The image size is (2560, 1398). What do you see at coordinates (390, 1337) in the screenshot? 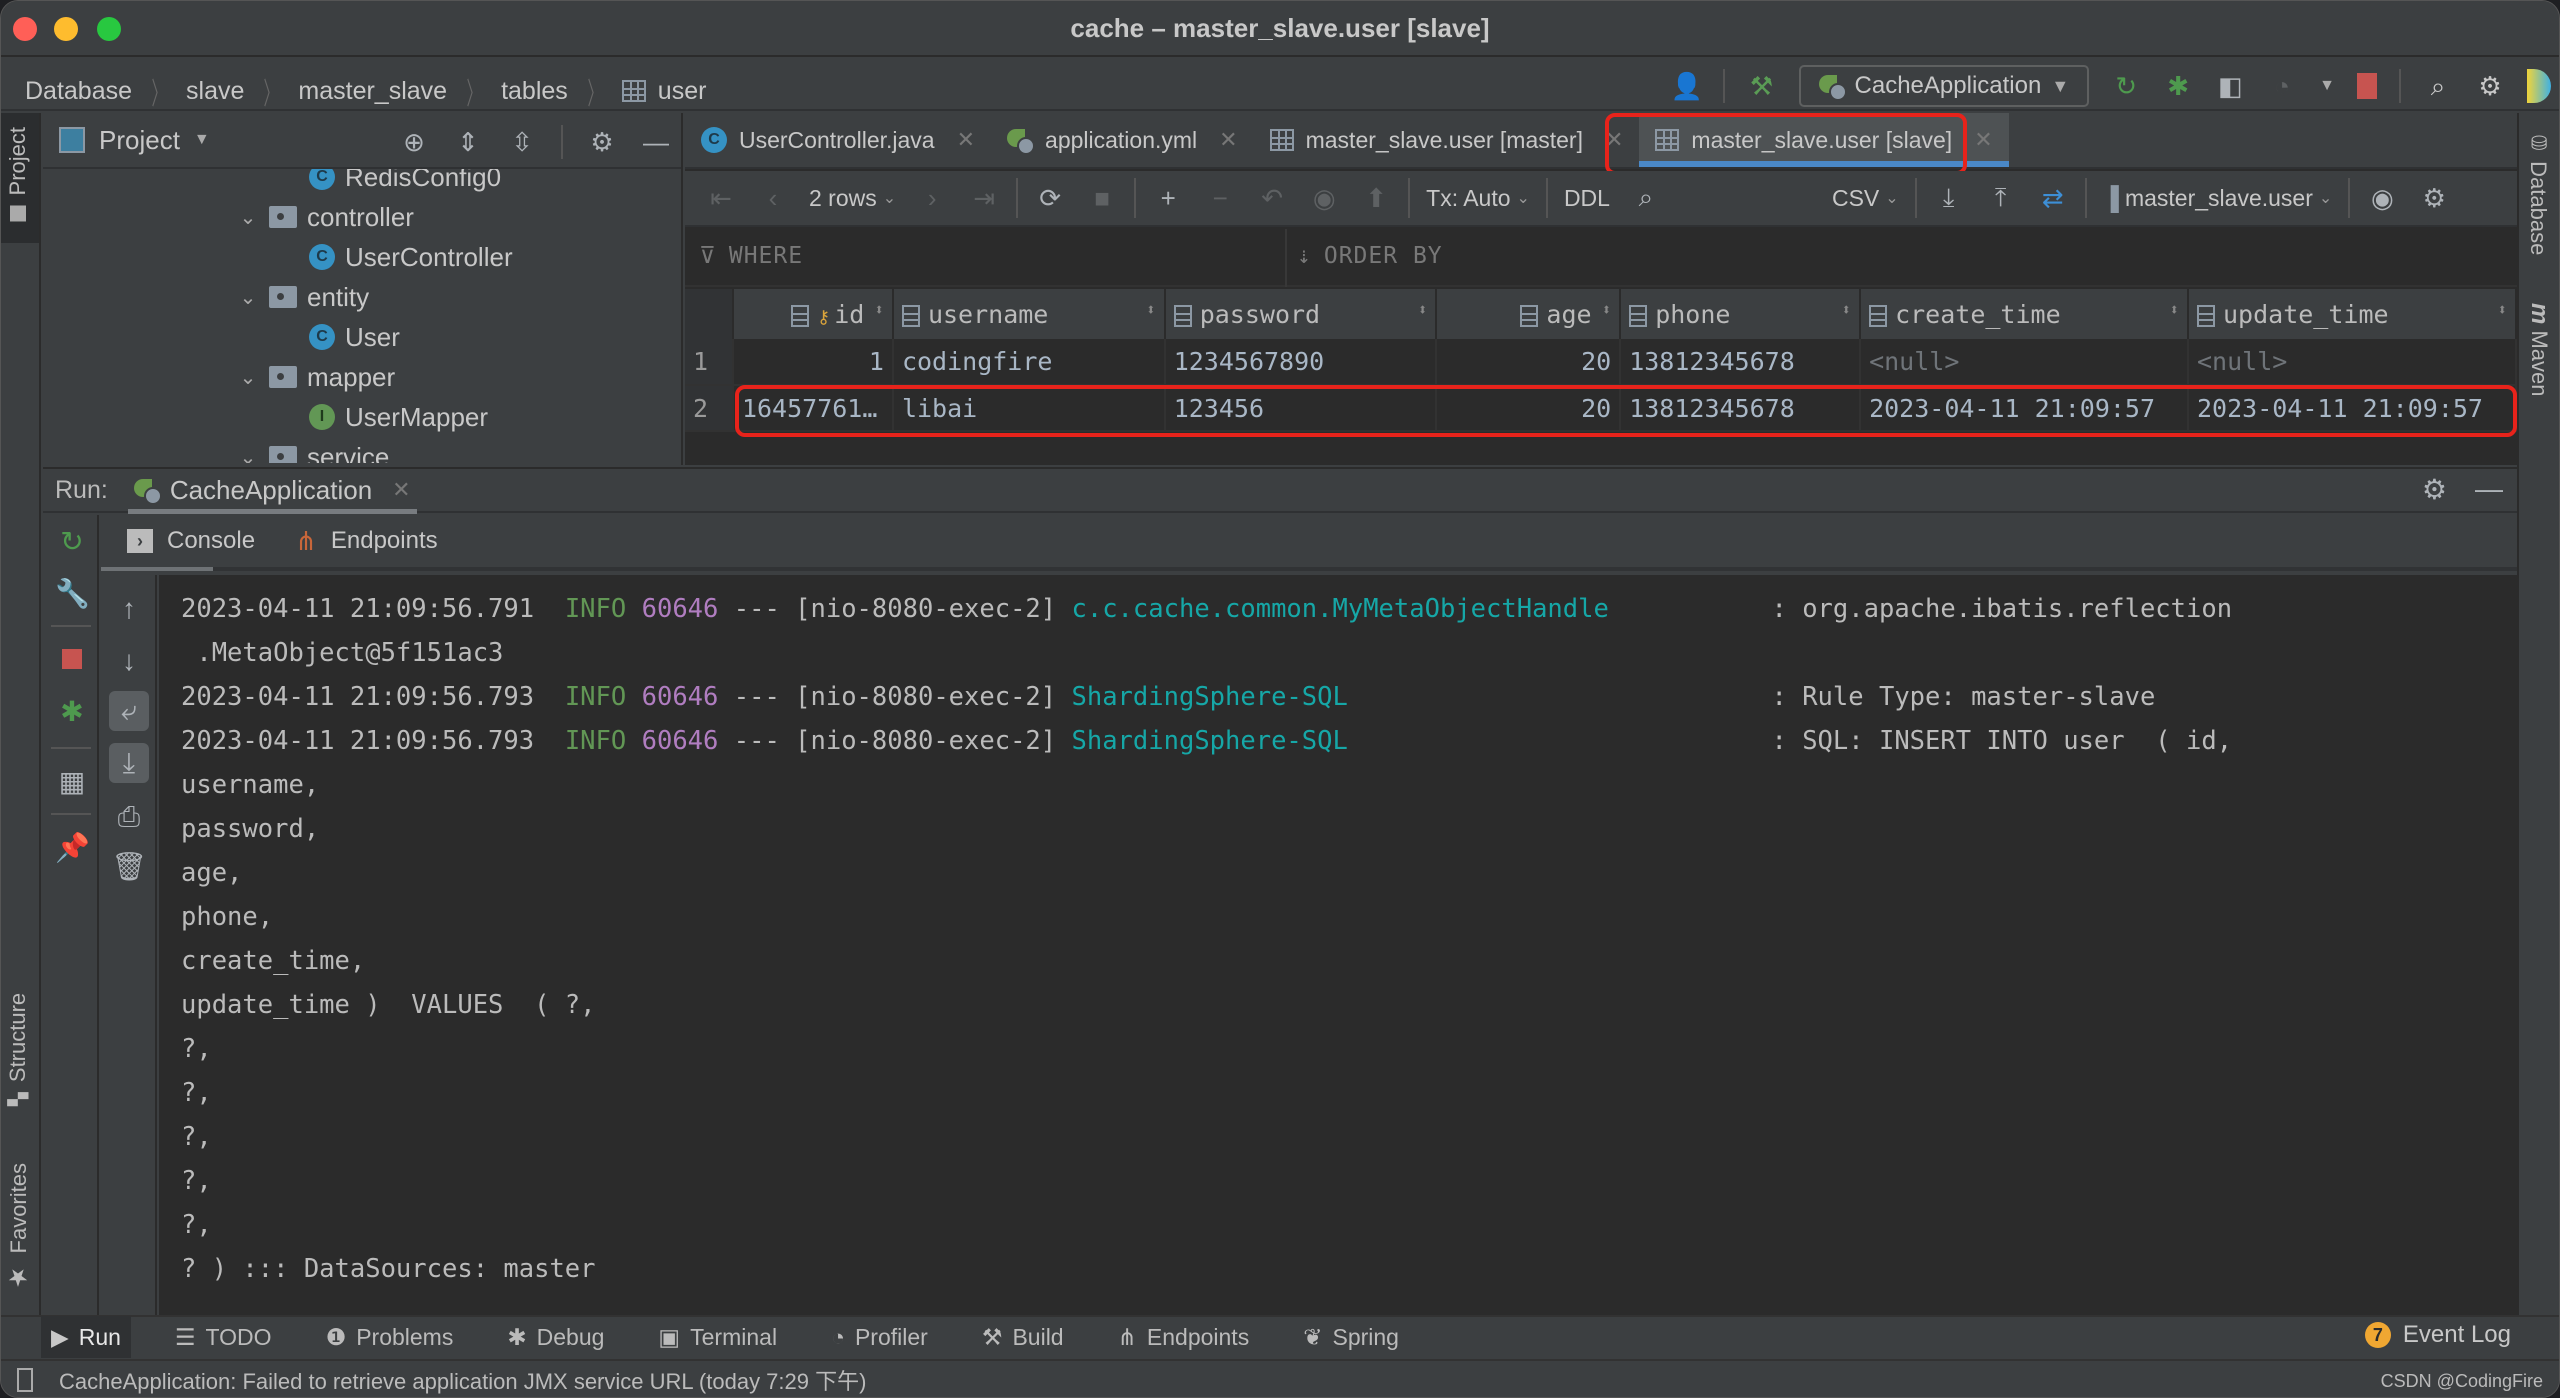
I see `tool-problems: ❶ Problems` at bounding box center [390, 1337].